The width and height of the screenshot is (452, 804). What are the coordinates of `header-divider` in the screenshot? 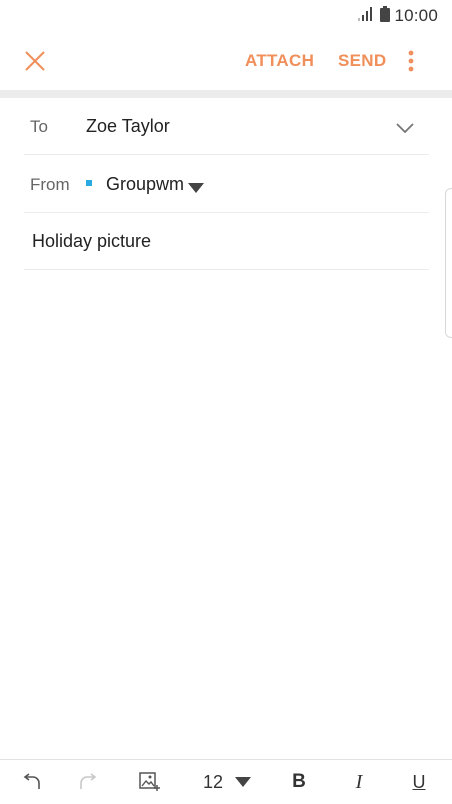 It's located at (226, 94).